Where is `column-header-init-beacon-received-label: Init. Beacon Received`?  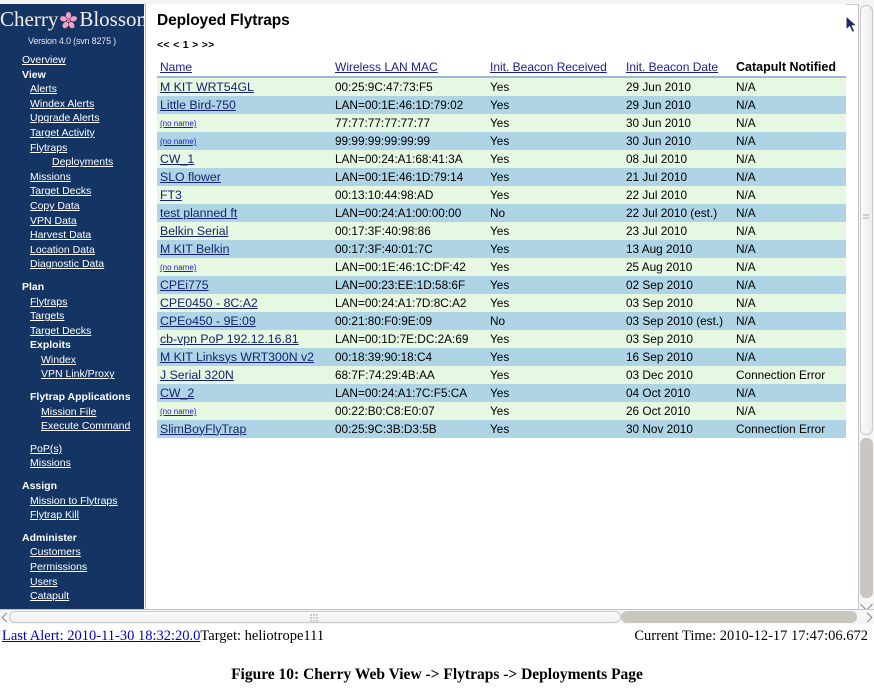 column-header-init-beacon-received-label: Init. Beacon Received is located at coordinates (548, 67).